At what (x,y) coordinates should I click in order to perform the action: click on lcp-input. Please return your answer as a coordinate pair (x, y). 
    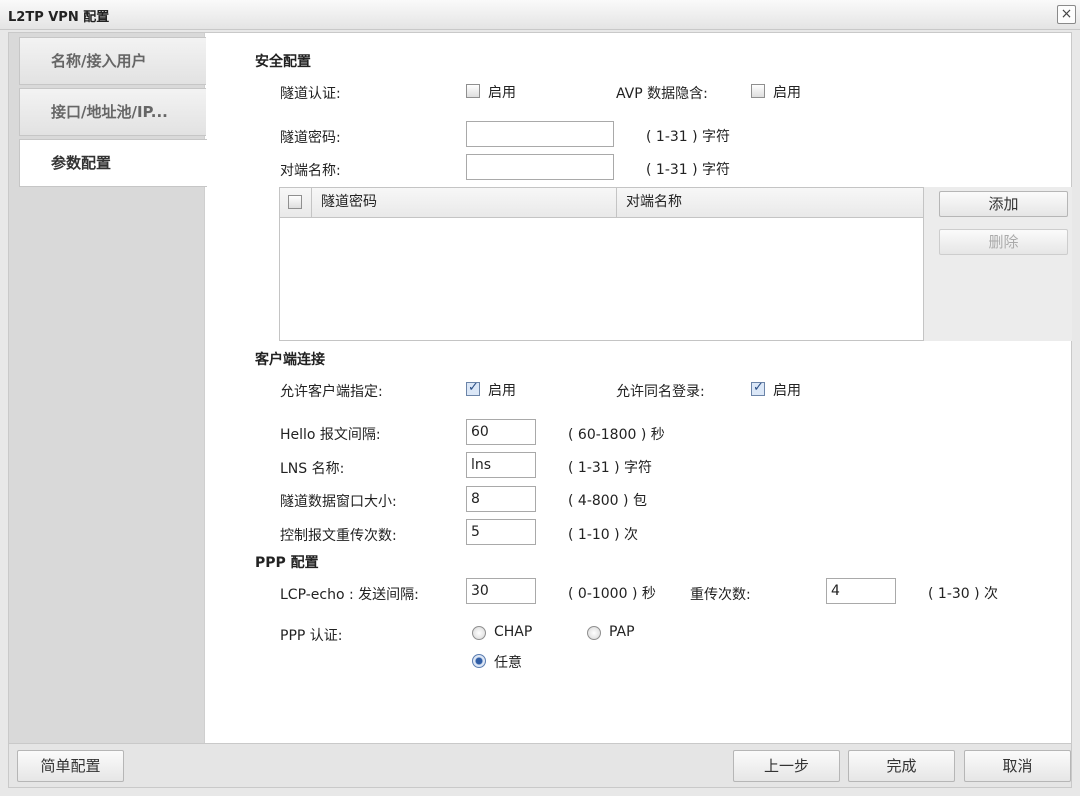
    Looking at the image, I should click on (501, 591).